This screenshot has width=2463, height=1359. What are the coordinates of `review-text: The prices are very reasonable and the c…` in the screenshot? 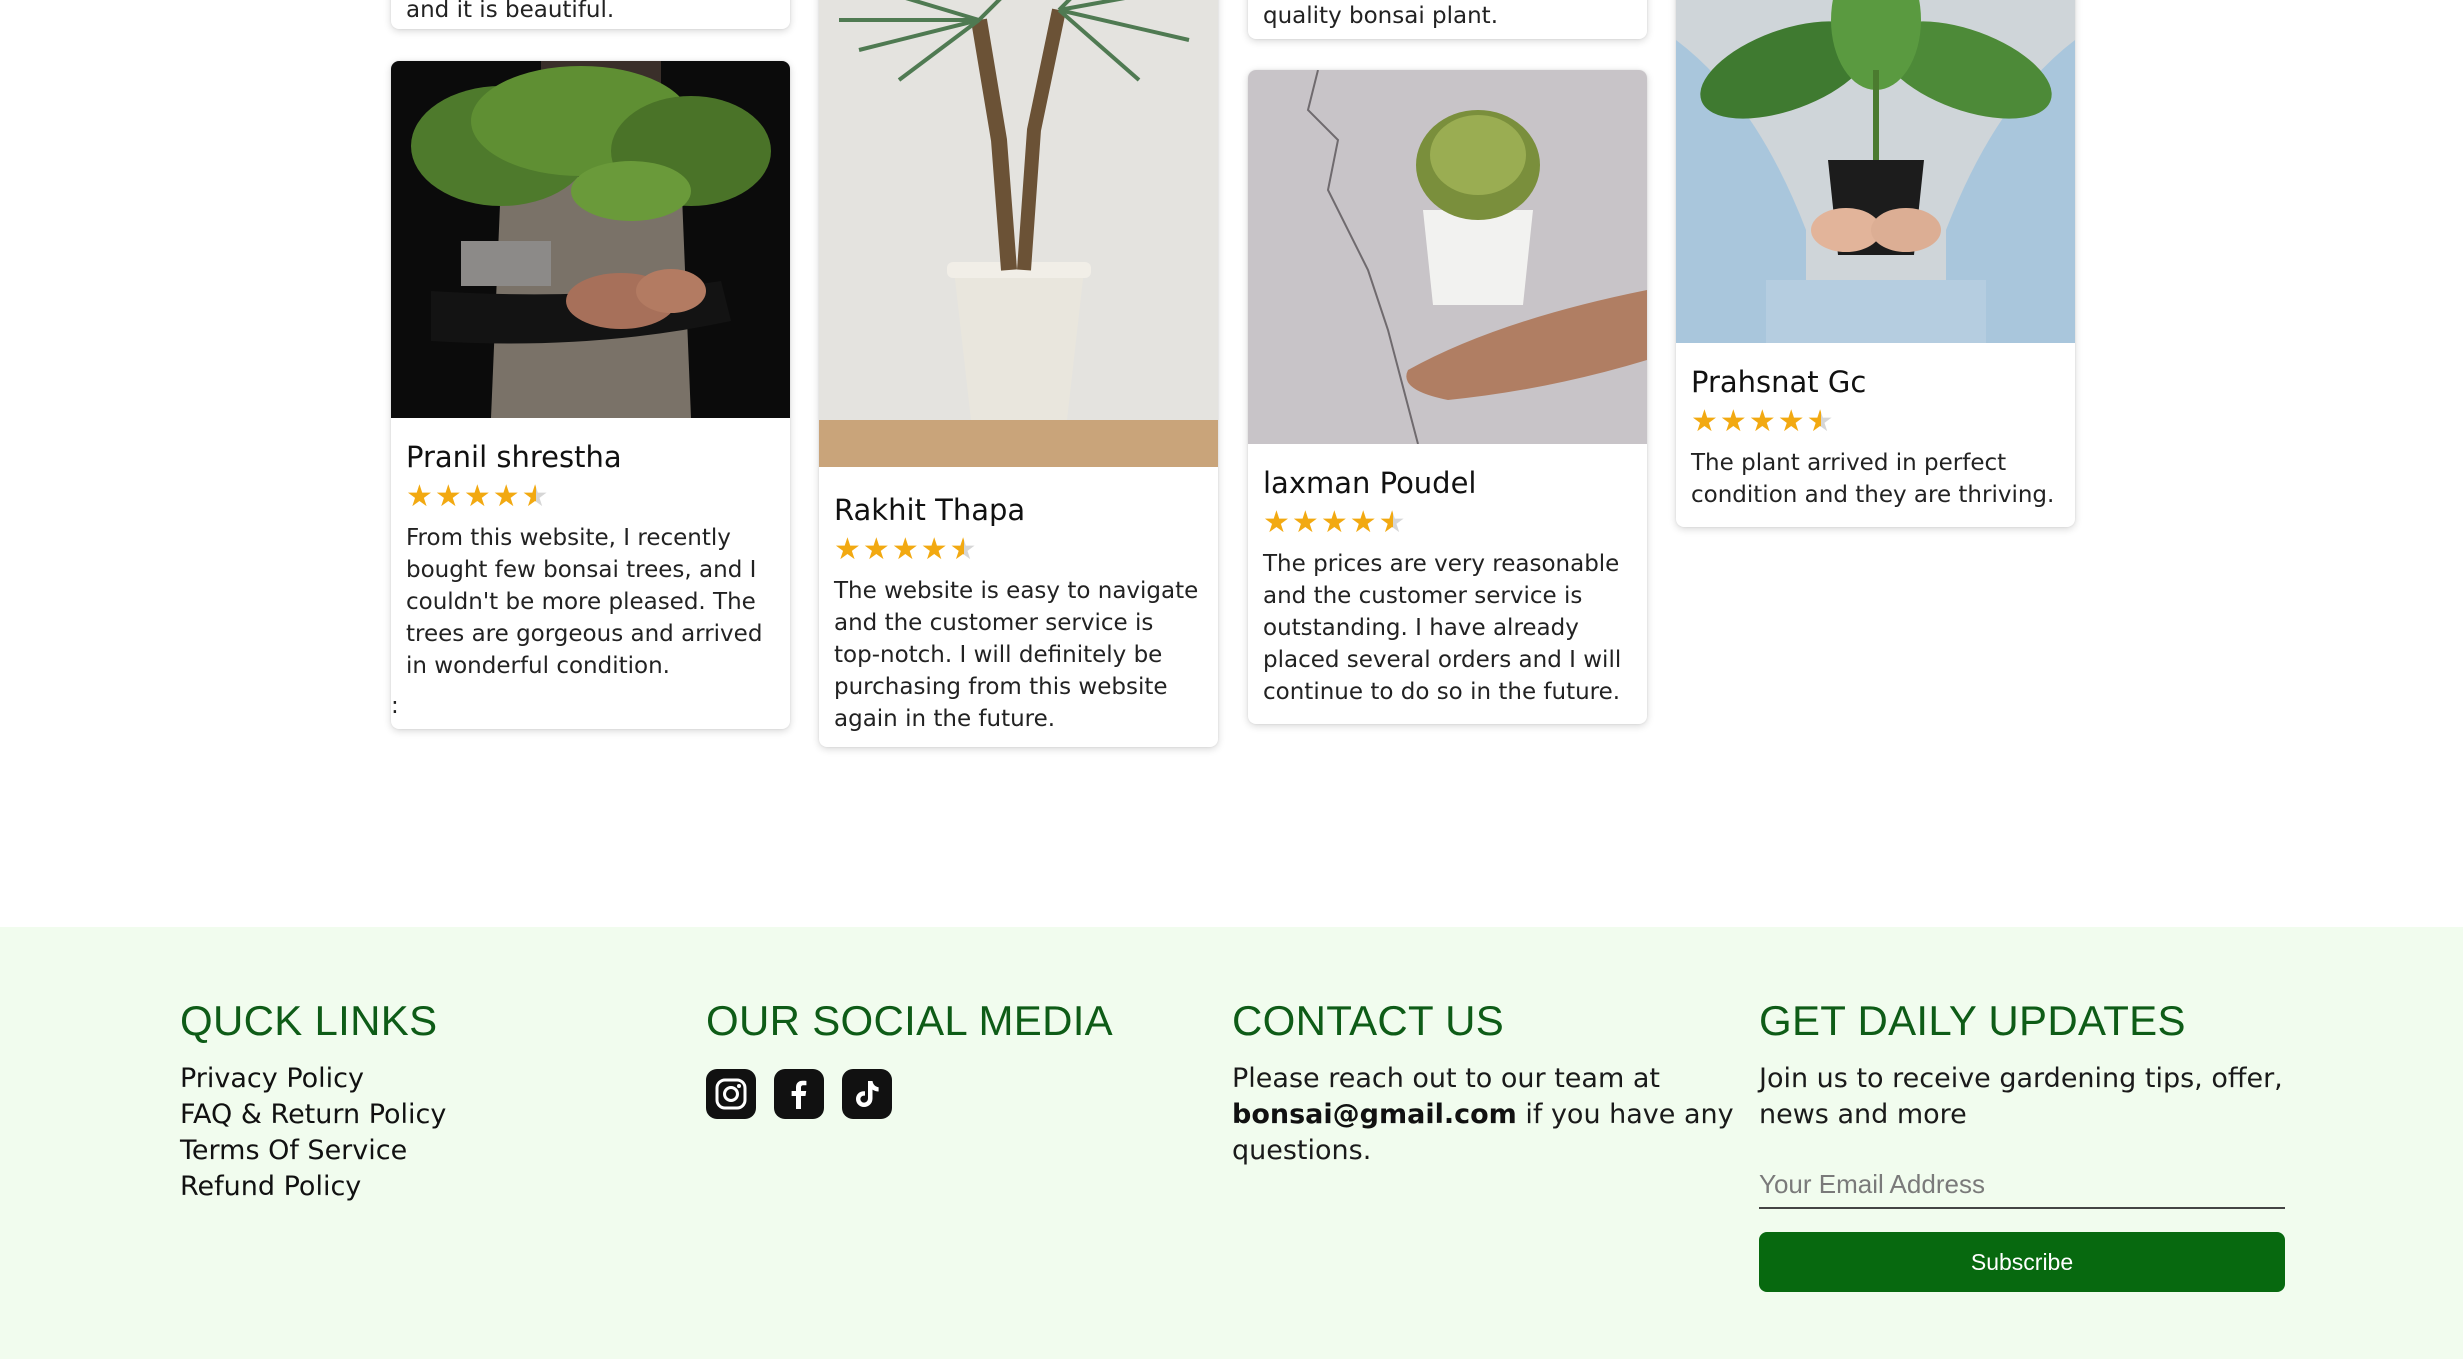 It's located at (1442, 628).